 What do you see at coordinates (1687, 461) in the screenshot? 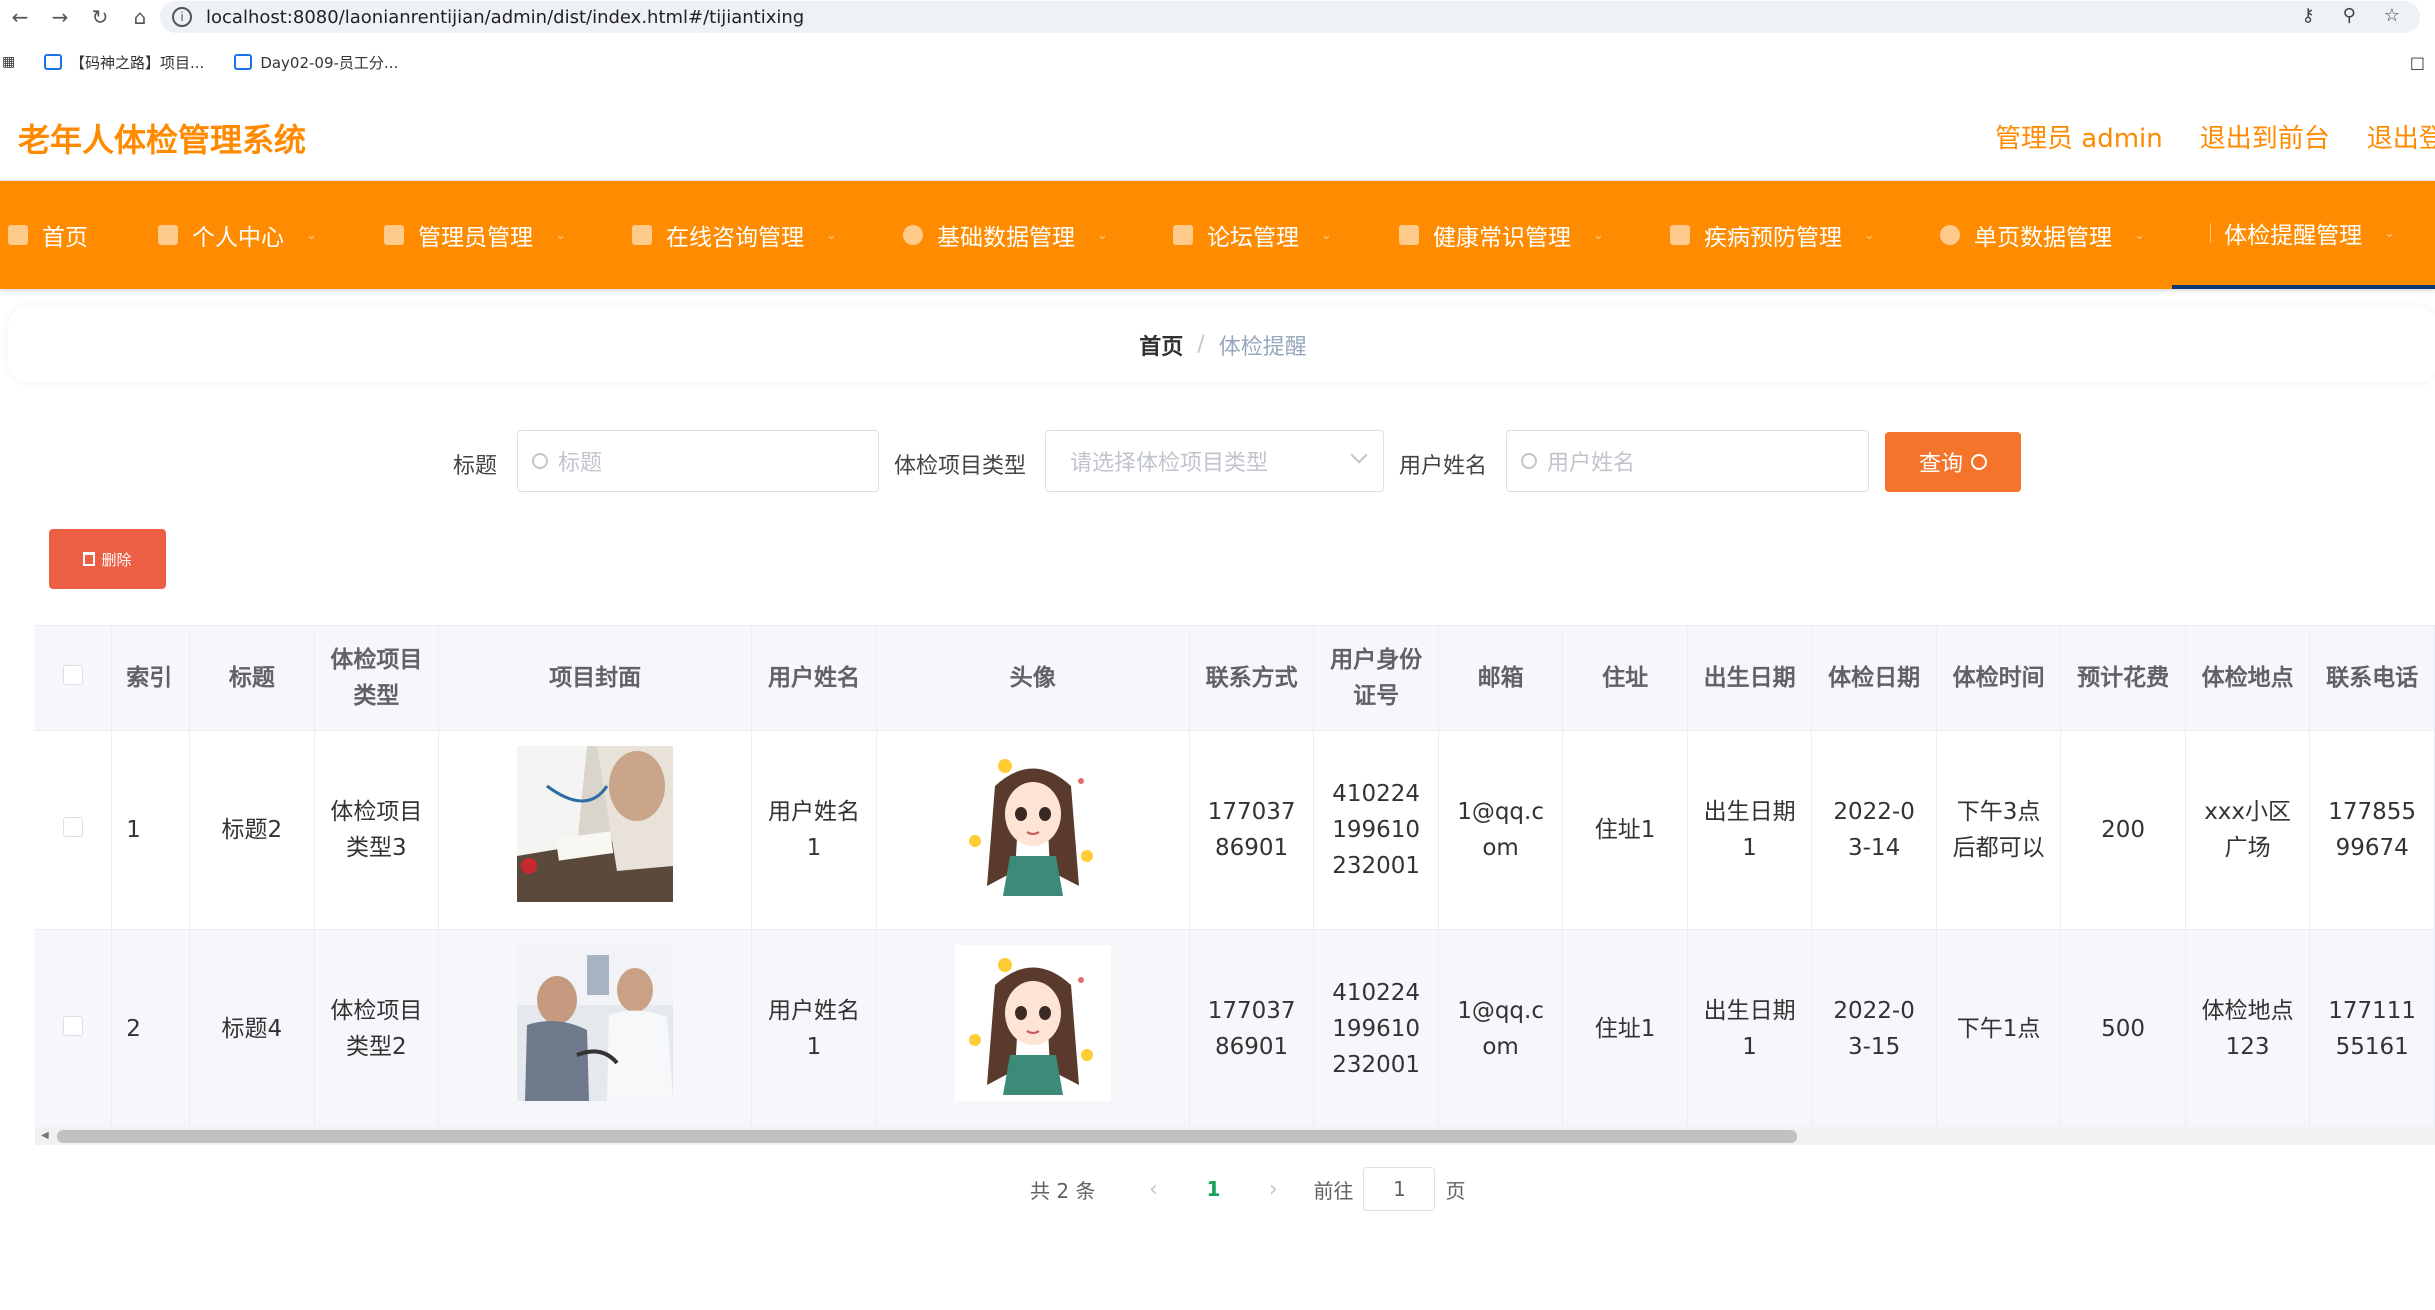
I see `user-search-input: 用户姓名` at bounding box center [1687, 461].